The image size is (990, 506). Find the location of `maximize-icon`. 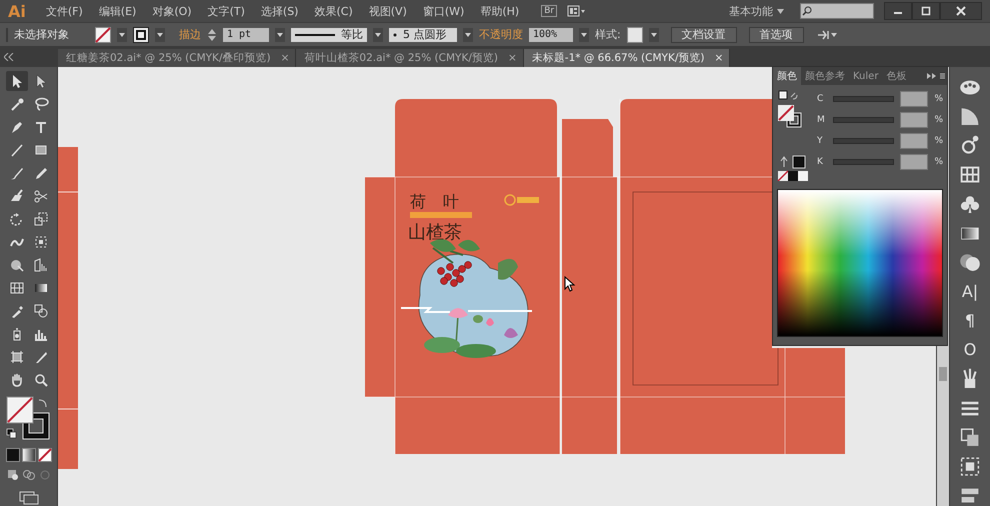

maximize-icon is located at coordinates (926, 11).